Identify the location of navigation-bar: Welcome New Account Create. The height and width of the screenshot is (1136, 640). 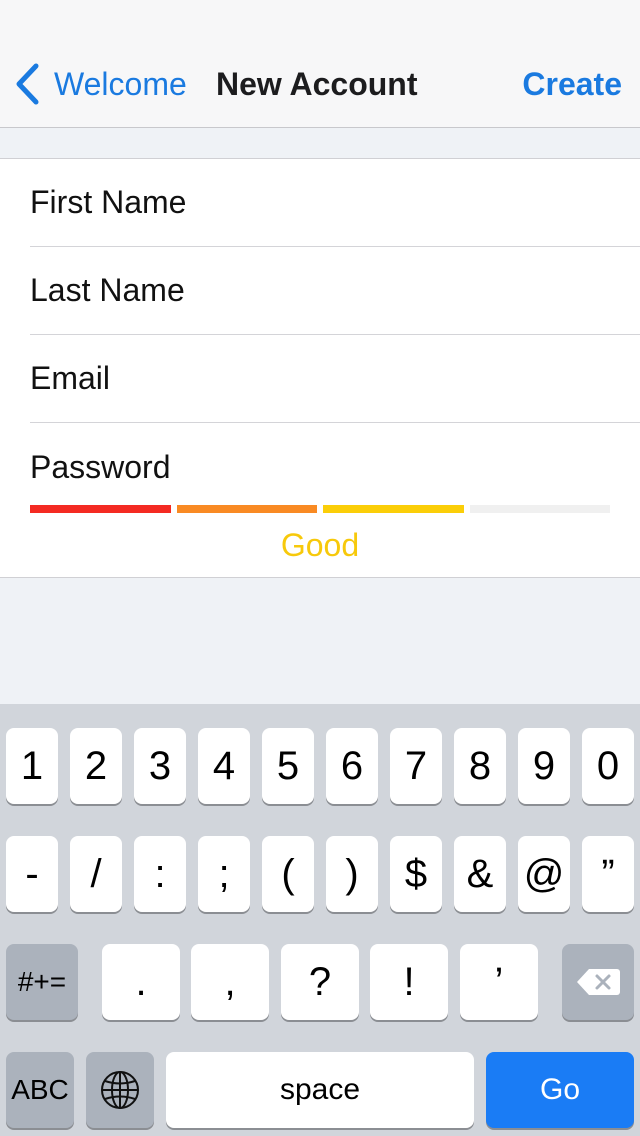
(320, 64).